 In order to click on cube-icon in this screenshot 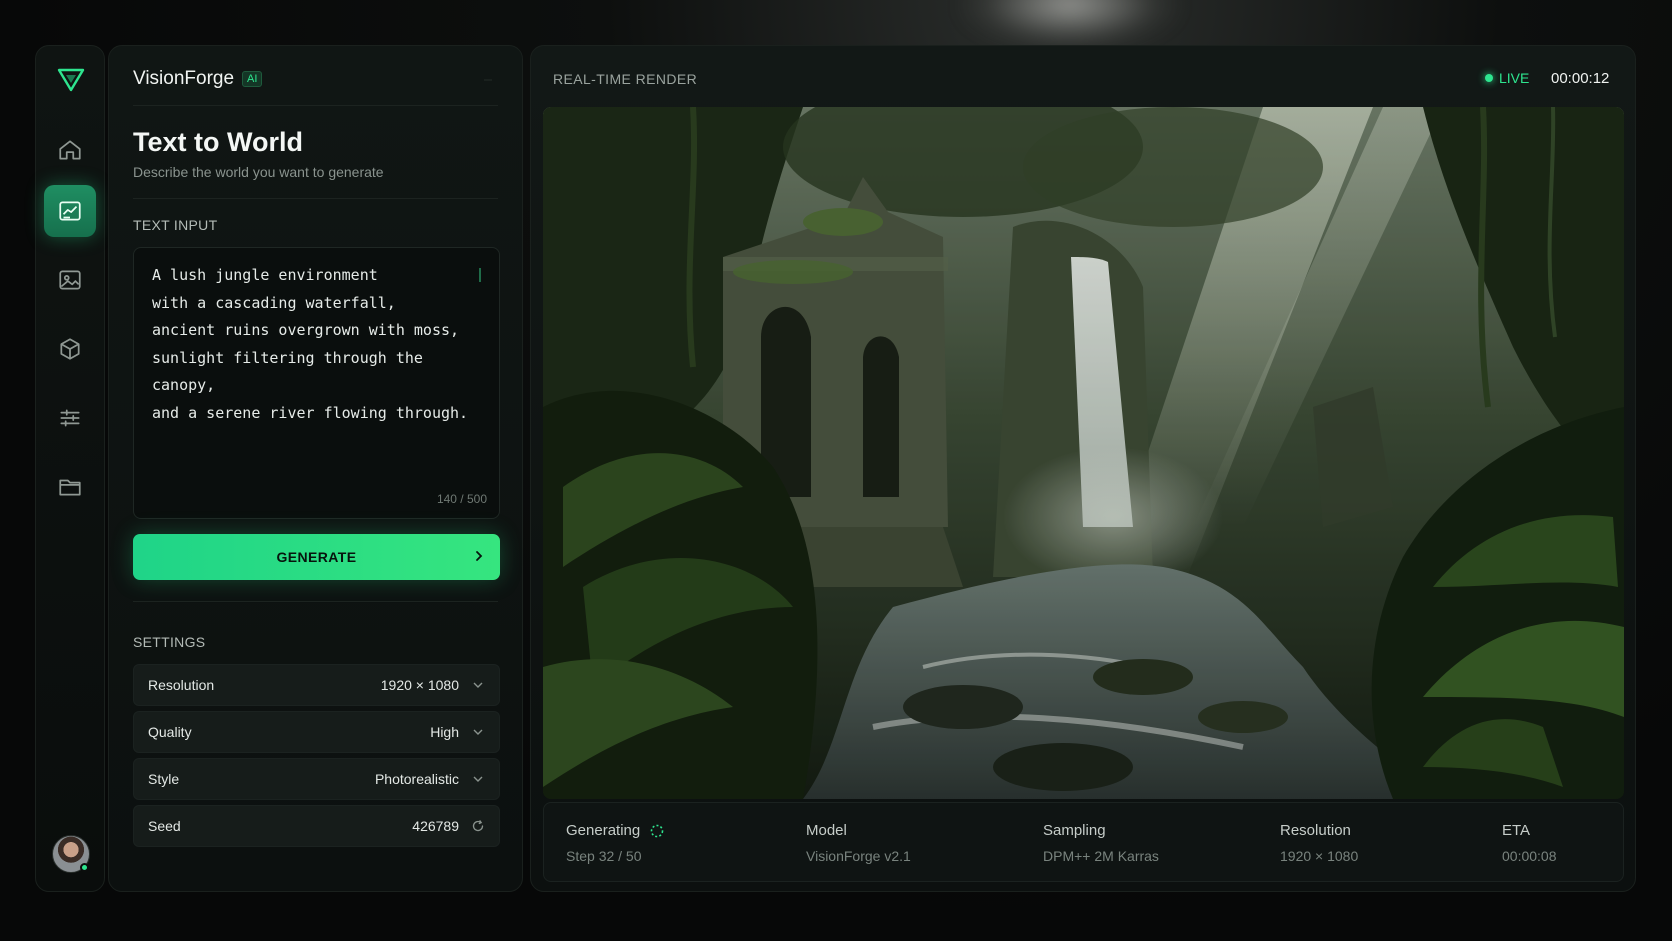, I will do `click(70, 349)`.